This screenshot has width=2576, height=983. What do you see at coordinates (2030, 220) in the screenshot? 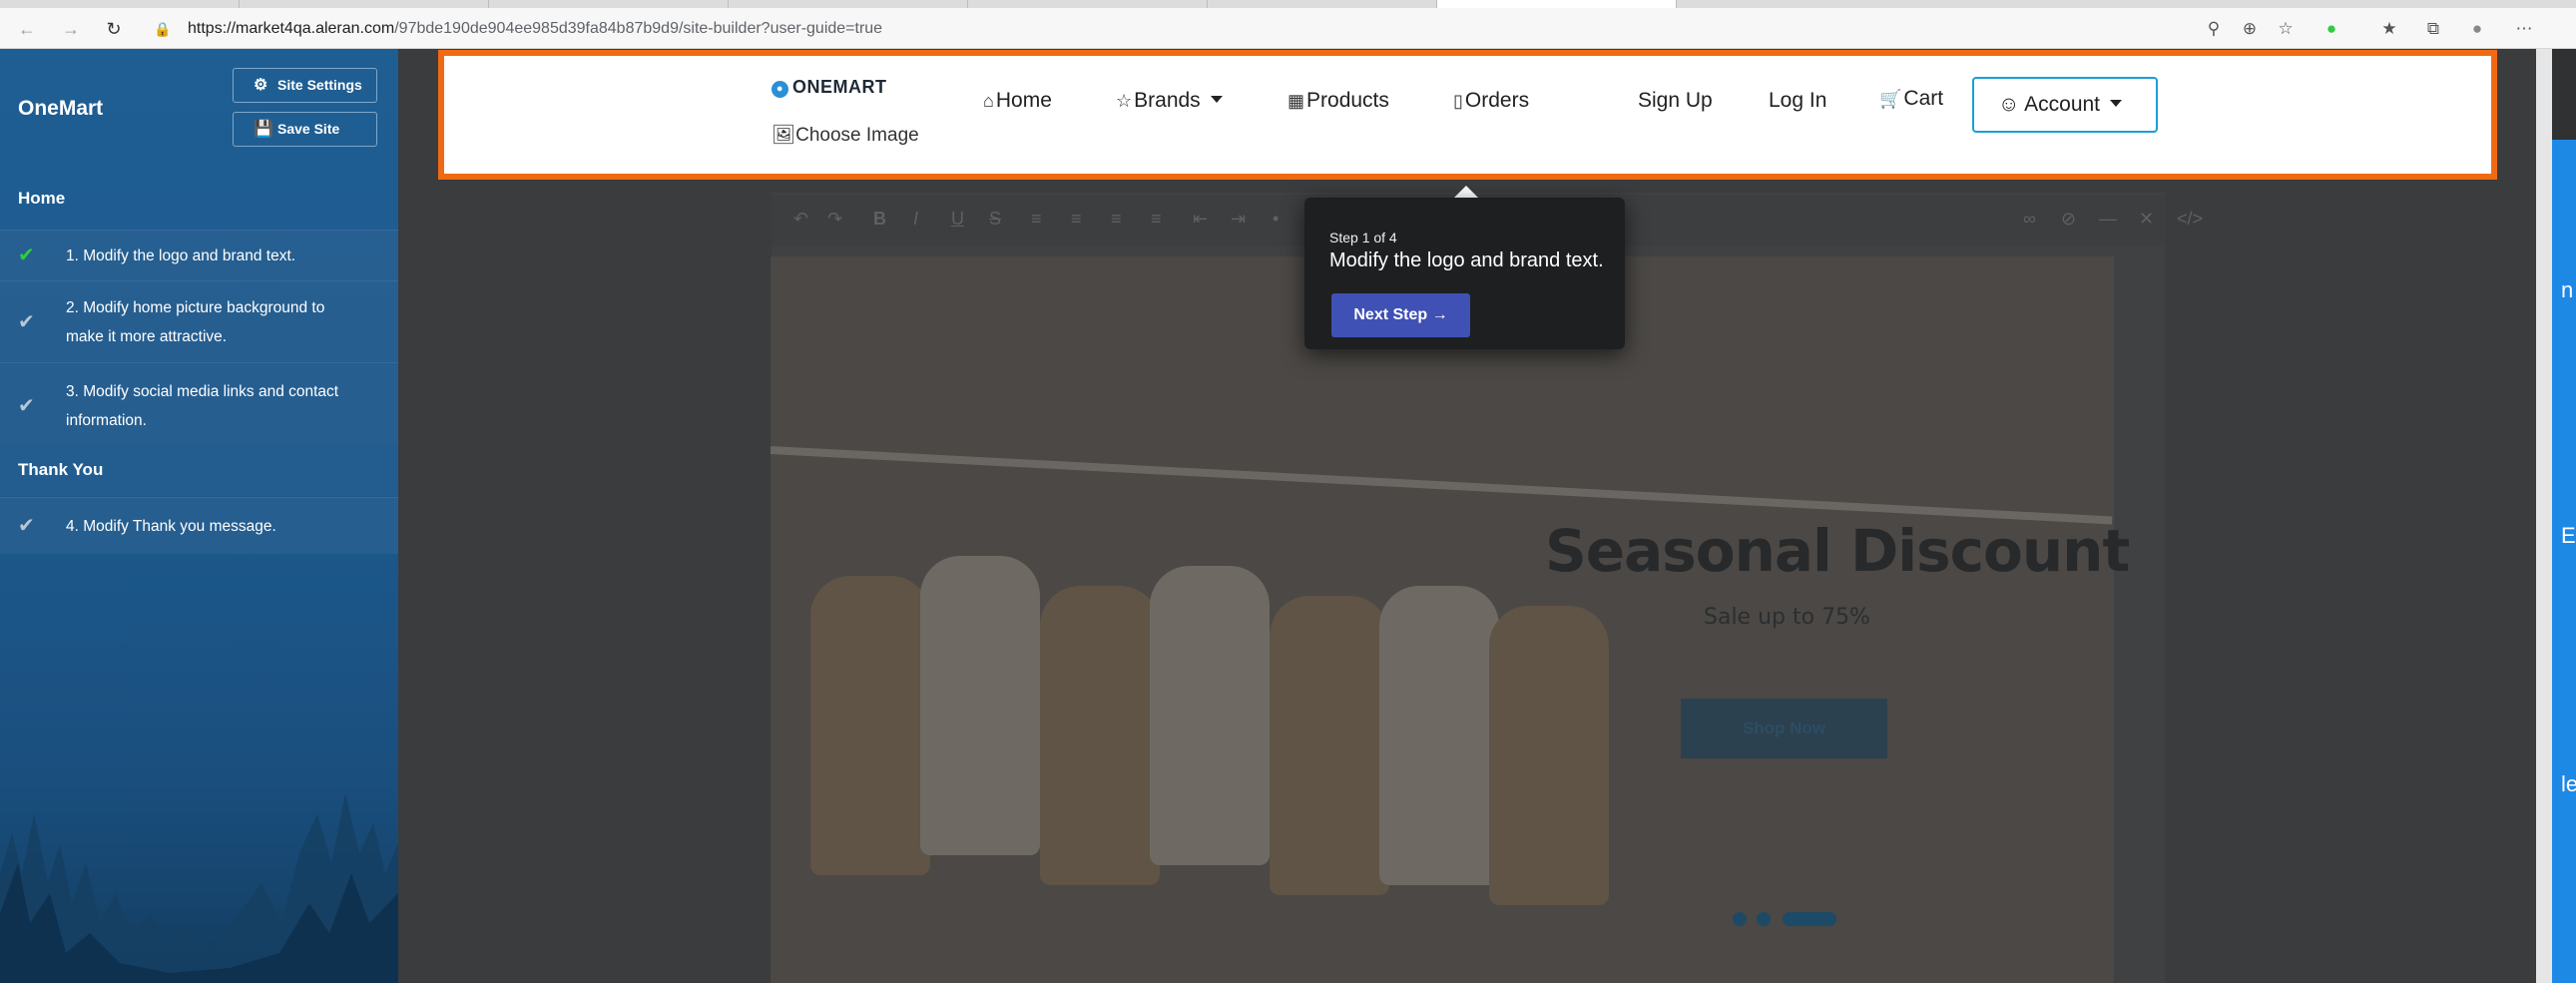
I see `link-icon: ∞` at bounding box center [2030, 220].